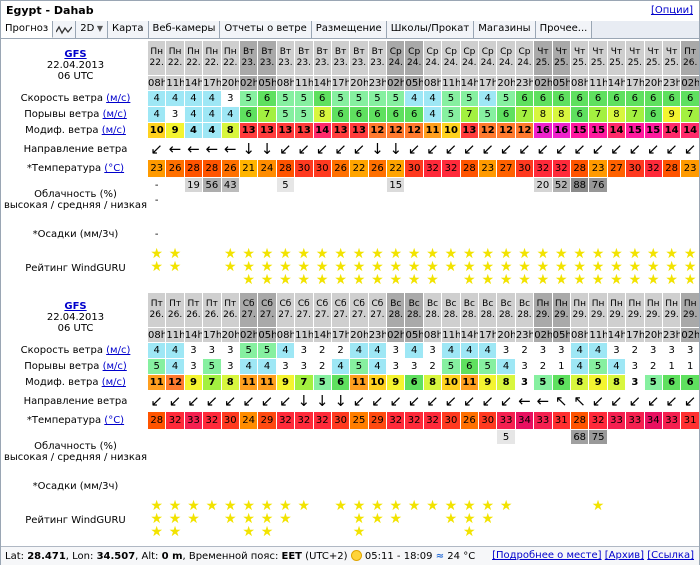  What do you see at coordinates (128, 29) in the screenshot?
I see `tab-3: Карта` at bounding box center [128, 29].